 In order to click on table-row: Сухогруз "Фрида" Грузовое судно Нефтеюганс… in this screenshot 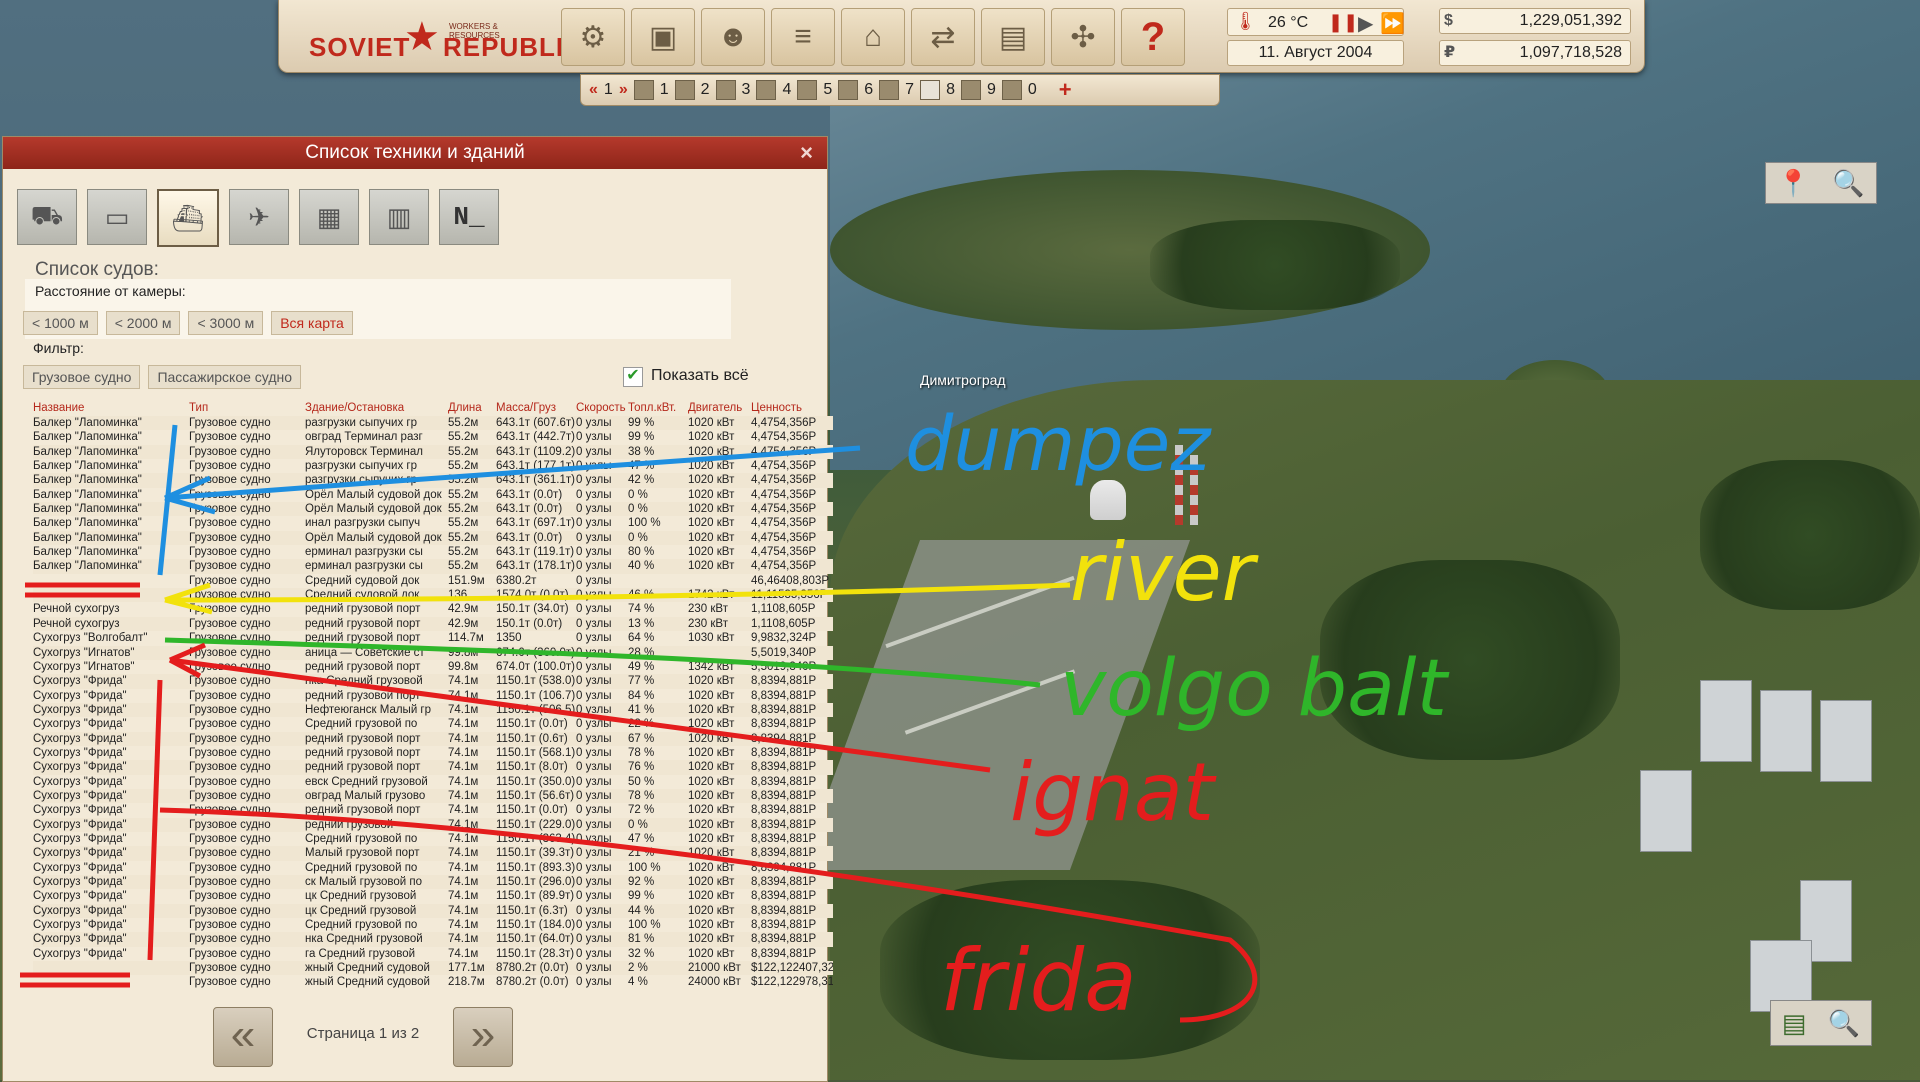, I will do `click(433, 710)`.